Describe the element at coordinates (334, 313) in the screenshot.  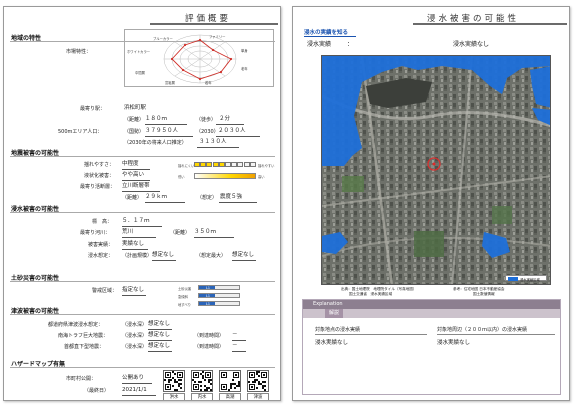
I see `explanation-subtitle: 解説` at that location.